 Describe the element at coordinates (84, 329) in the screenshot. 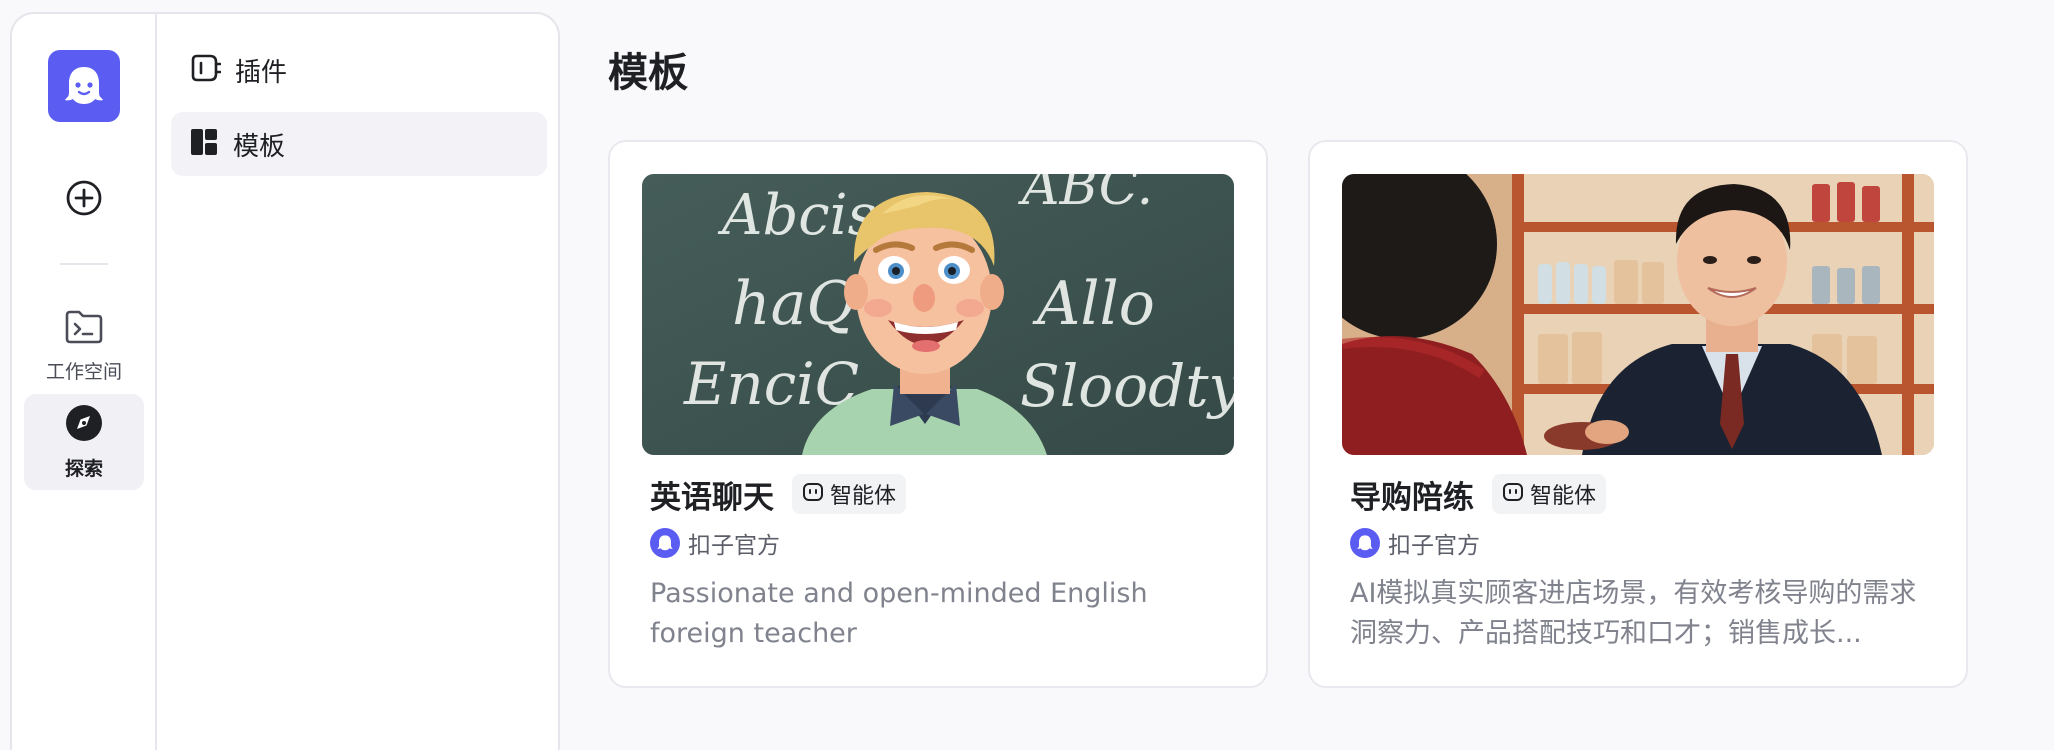

I see `terminal-folder-icon` at that location.